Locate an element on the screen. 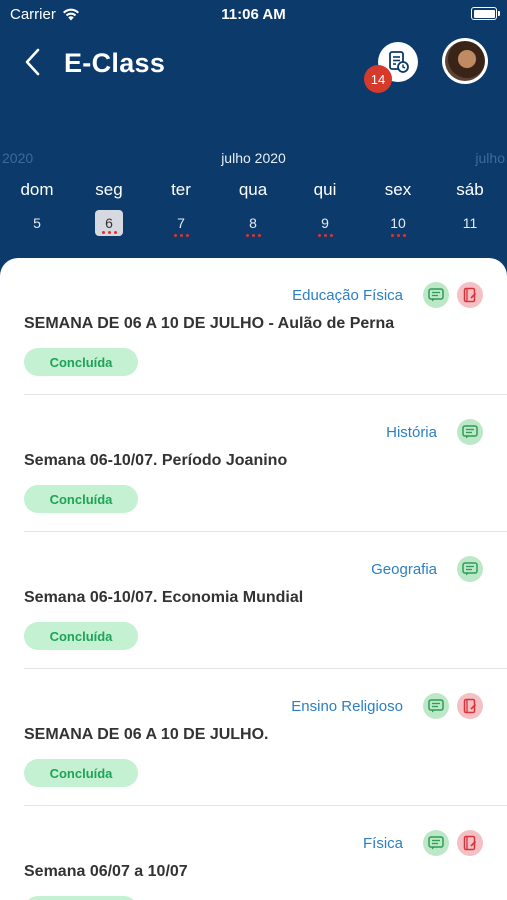  calendar-day: sáb 11 is located at coordinates (470, 210).